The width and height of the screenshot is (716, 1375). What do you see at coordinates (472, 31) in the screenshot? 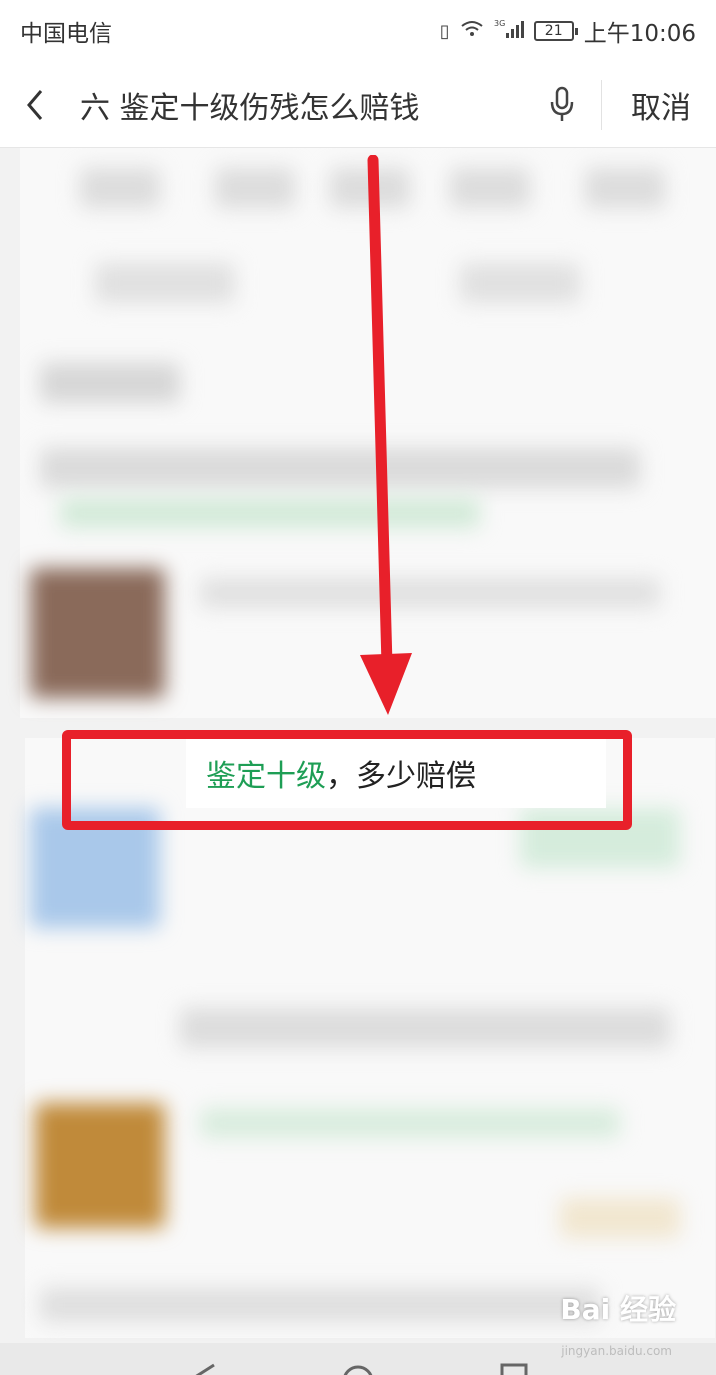
I see `wifi-icon` at bounding box center [472, 31].